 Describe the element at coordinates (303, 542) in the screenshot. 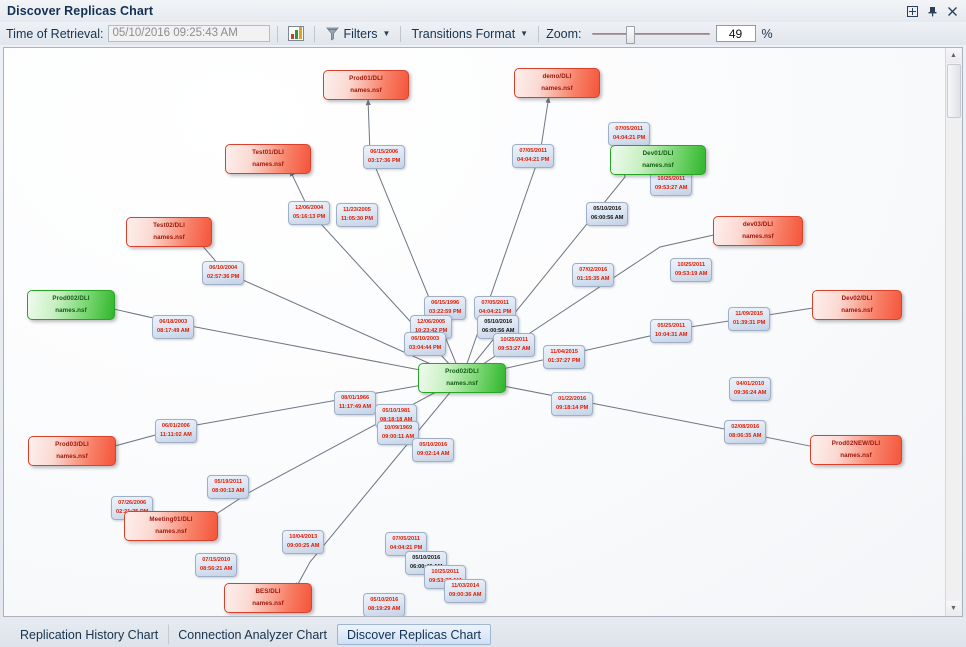

I see `edge-date-label: 10/04/2013 09:00:25 AM` at that location.